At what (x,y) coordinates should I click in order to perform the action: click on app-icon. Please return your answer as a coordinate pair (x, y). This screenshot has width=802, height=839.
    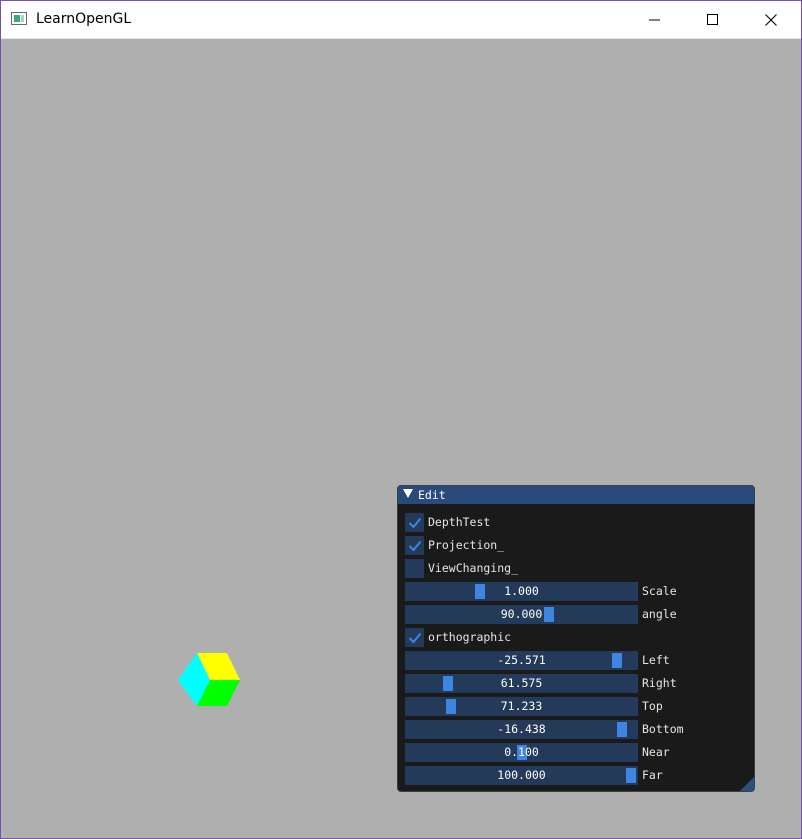
    Looking at the image, I should click on (19, 18).